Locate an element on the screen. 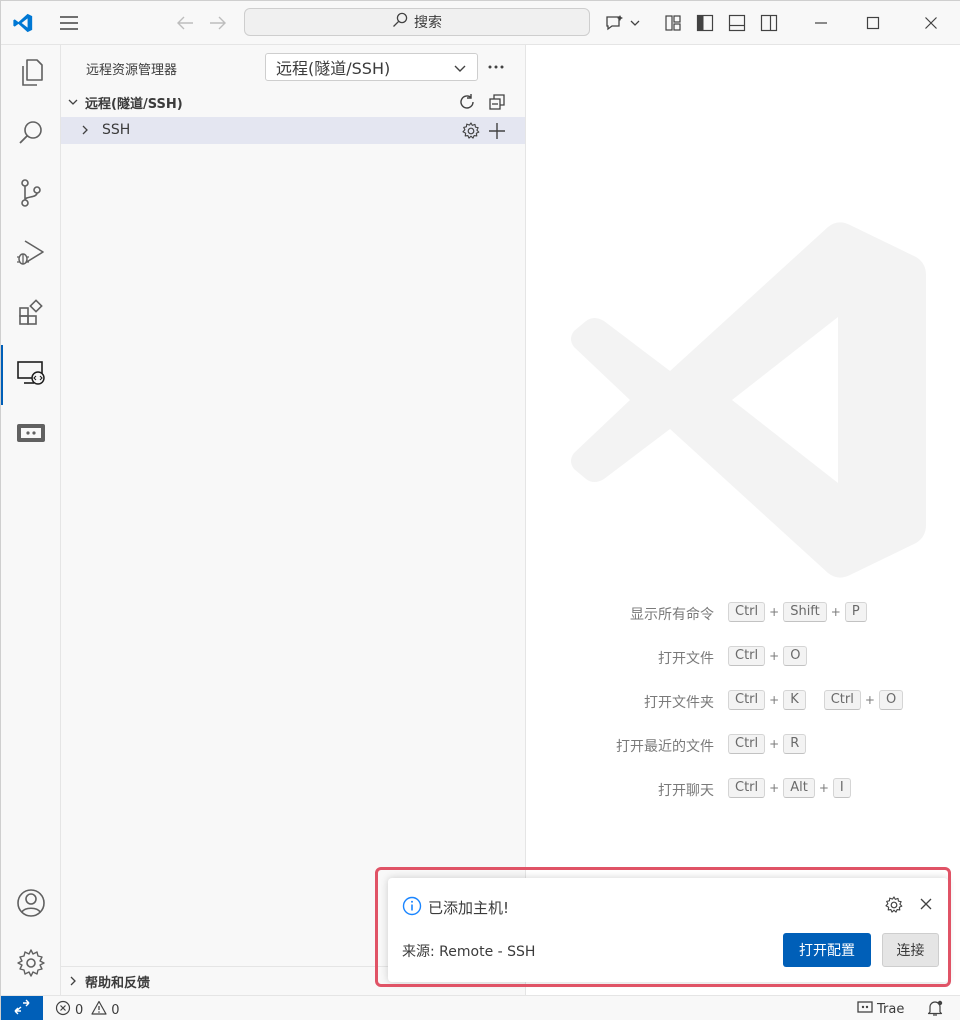 The image size is (960, 1020). explorer-icon is located at coordinates (31, 75).